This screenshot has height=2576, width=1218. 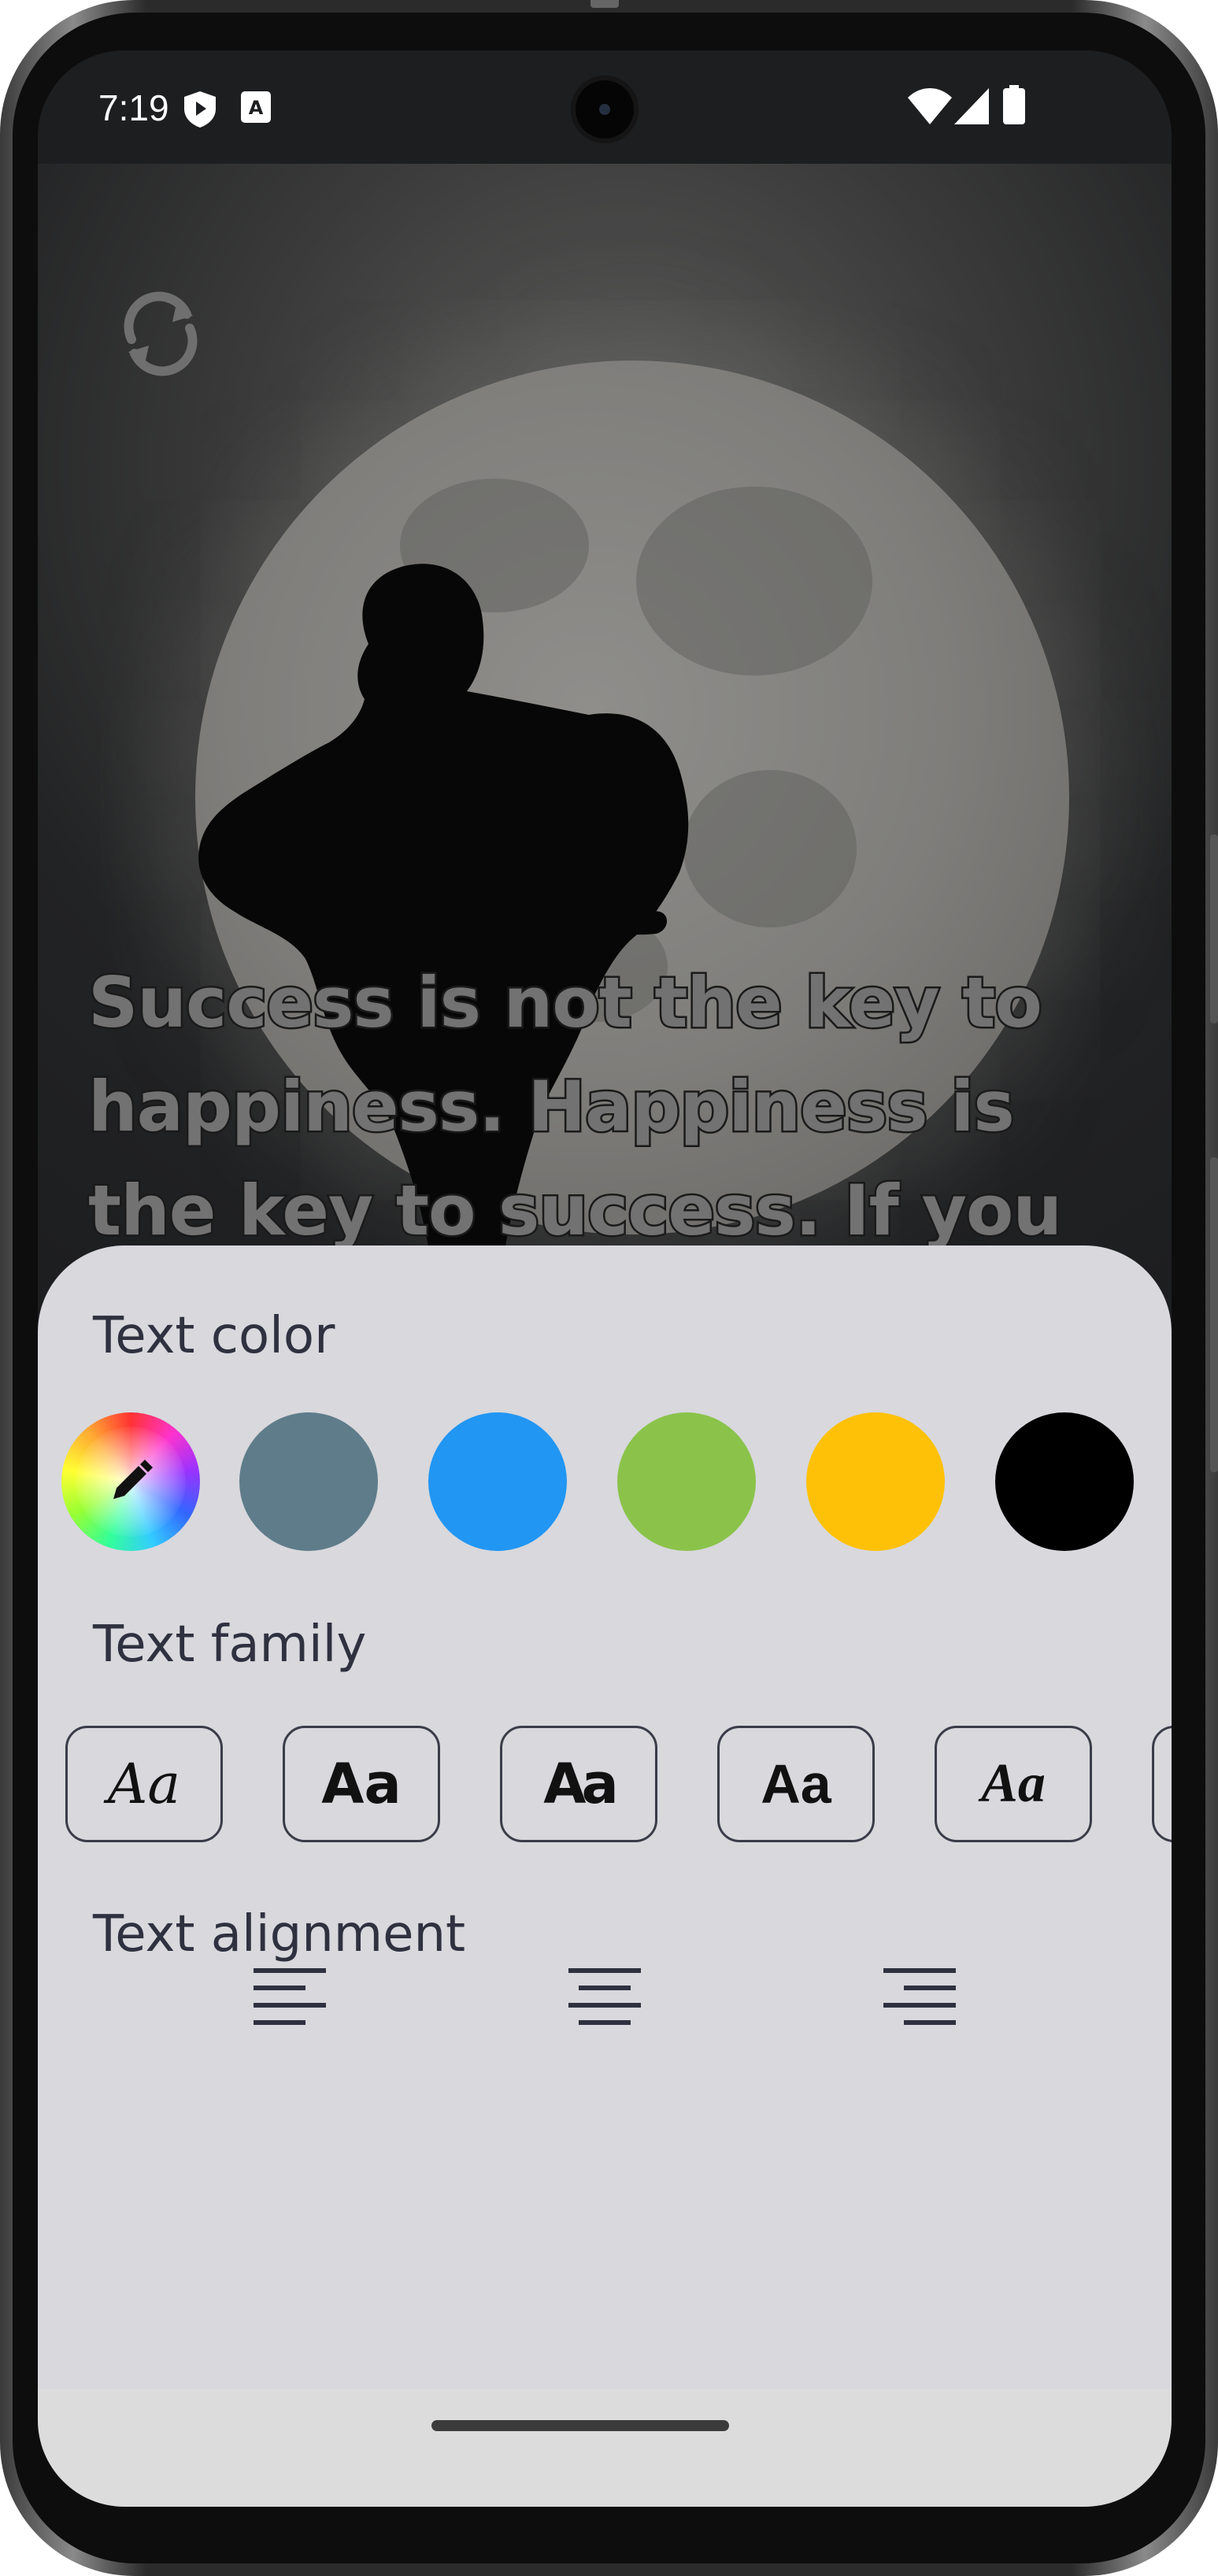 What do you see at coordinates (686, 1481) in the screenshot?
I see `color-swatch-green` at bounding box center [686, 1481].